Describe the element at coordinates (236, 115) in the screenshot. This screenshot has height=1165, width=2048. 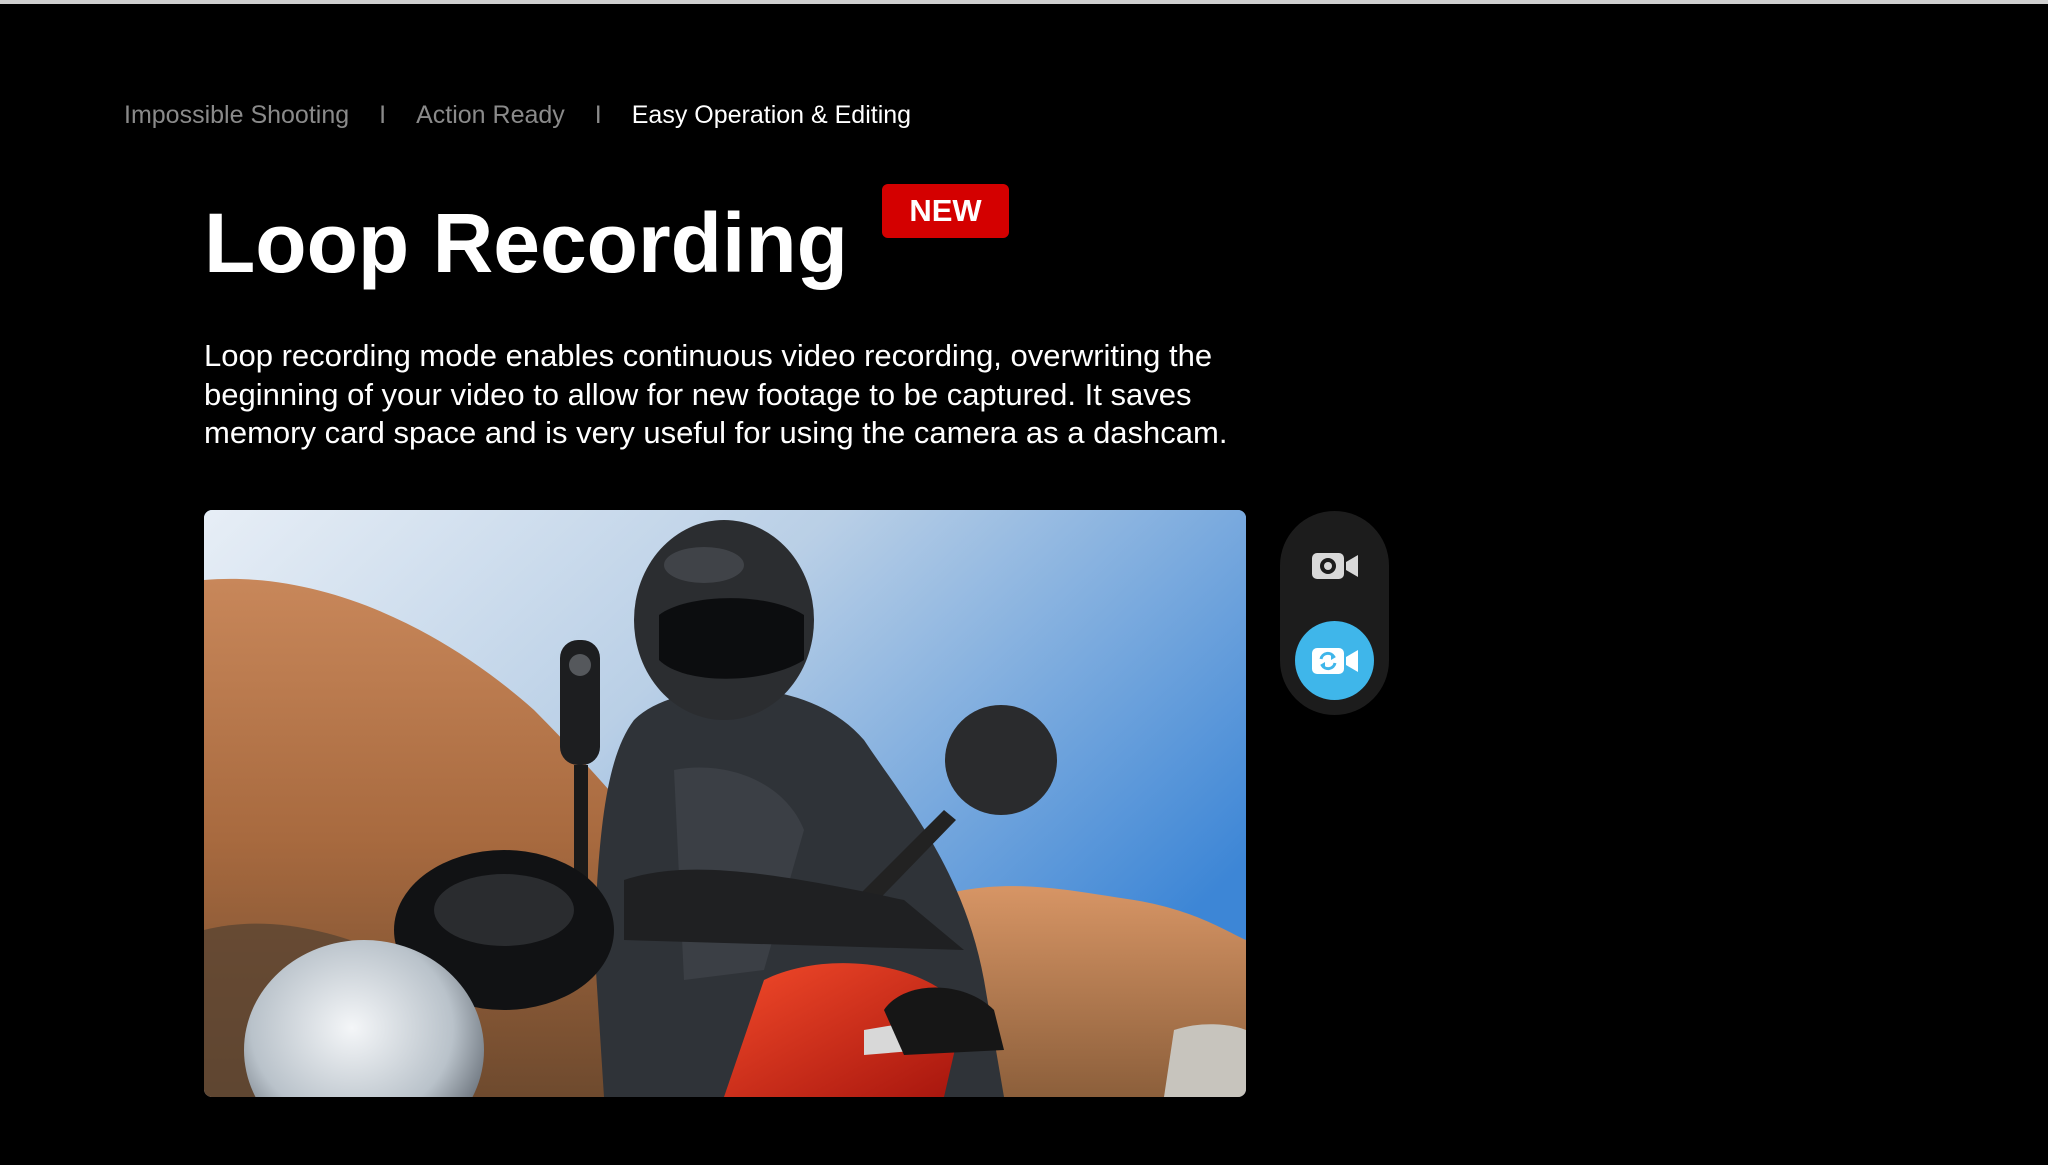
I see `tab-impossible-shooting: Impossible Shooting` at that location.